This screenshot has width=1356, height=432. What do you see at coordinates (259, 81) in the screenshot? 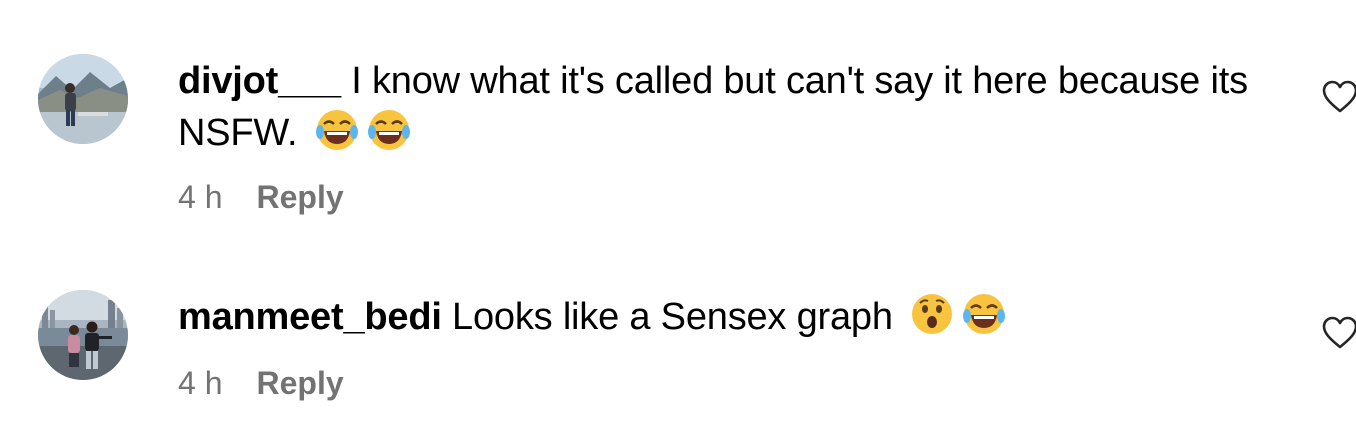
I see `comment-username: divjot___` at bounding box center [259, 81].